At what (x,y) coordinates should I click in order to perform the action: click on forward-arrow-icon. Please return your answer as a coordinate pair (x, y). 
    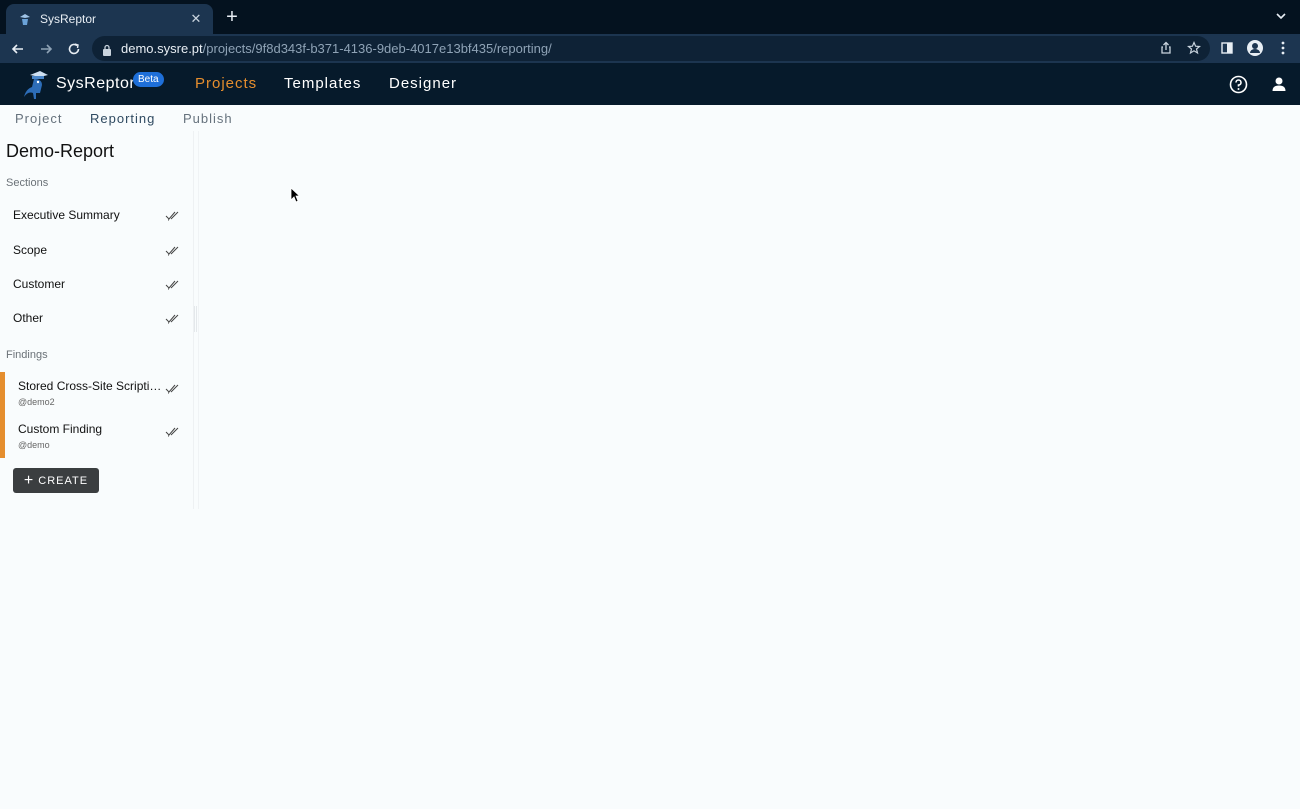
    Looking at the image, I should click on (46, 49).